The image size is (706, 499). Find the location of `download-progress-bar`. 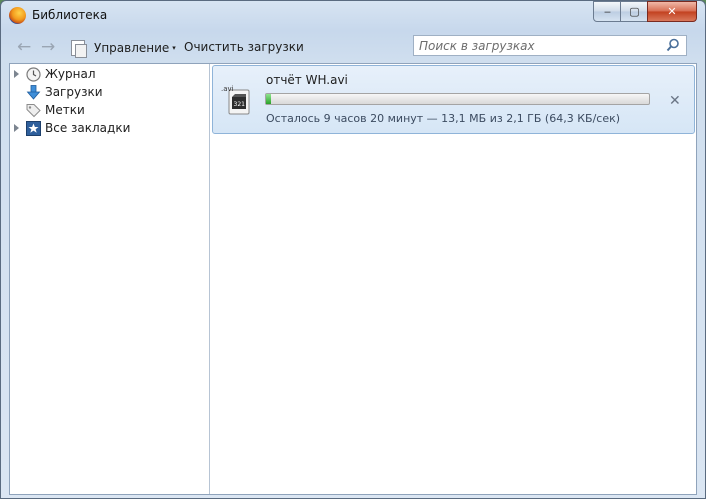

download-progress-bar is located at coordinates (457, 99).